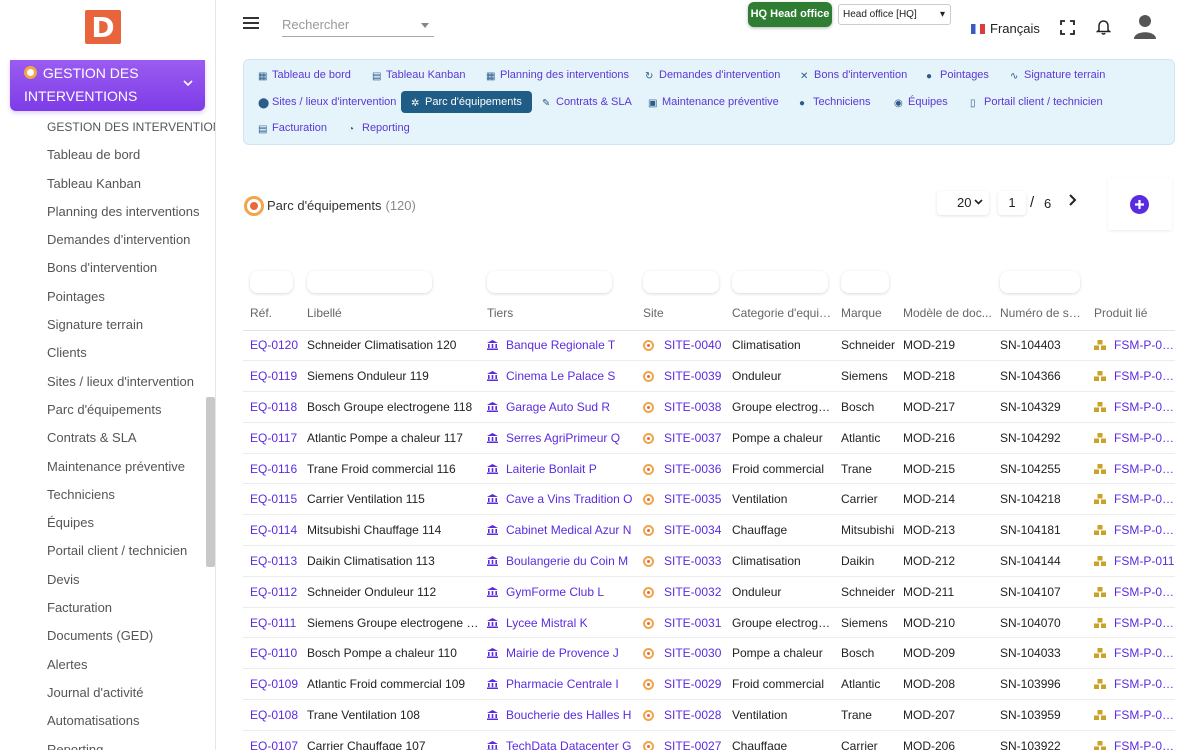 This screenshot has width=1200, height=750. Describe the element at coordinates (558, 684) in the screenshot. I see `cell-tiers: Pharmacie Centrale I` at that location.